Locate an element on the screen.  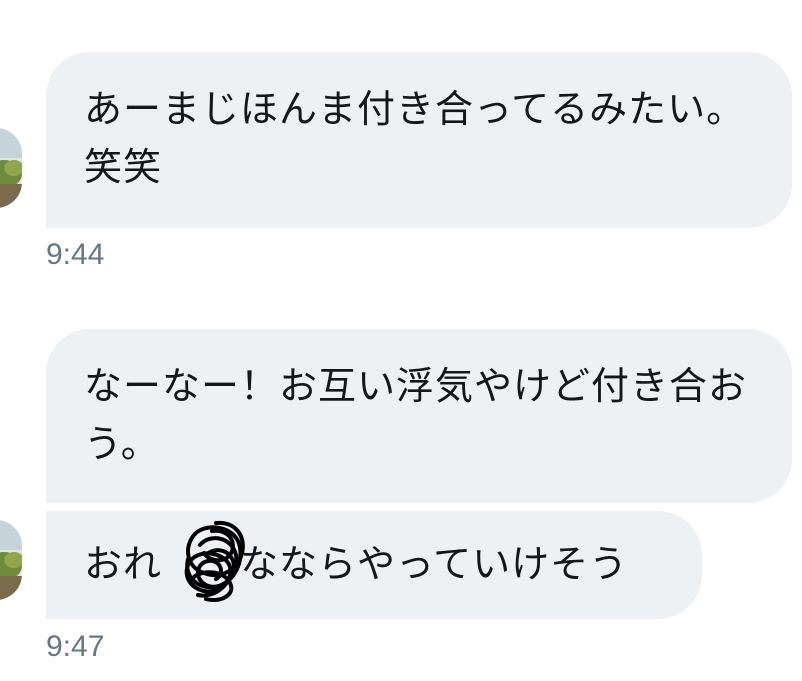
message-text: なーなー！お互い浮気やけど付き合おう。 is located at coordinates (416, 415).